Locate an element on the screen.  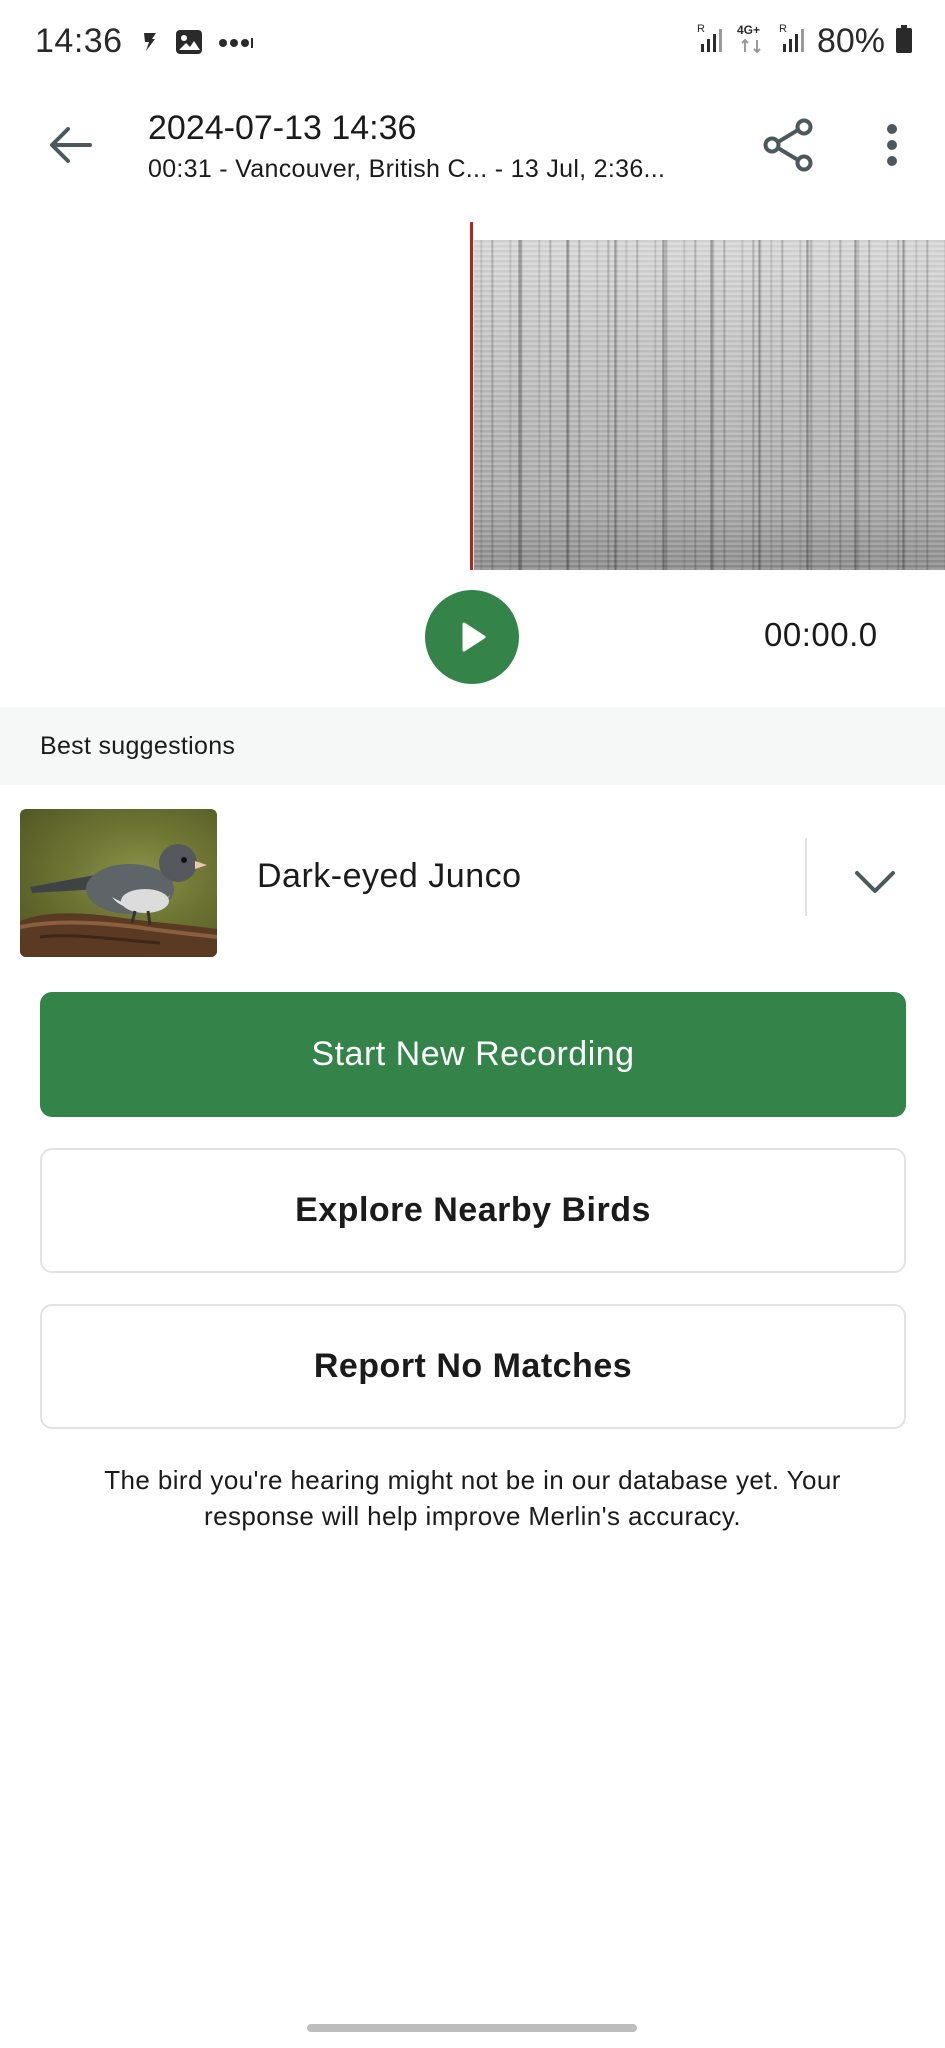
network-type-icon: 4G+ is located at coordinates (752, 41).